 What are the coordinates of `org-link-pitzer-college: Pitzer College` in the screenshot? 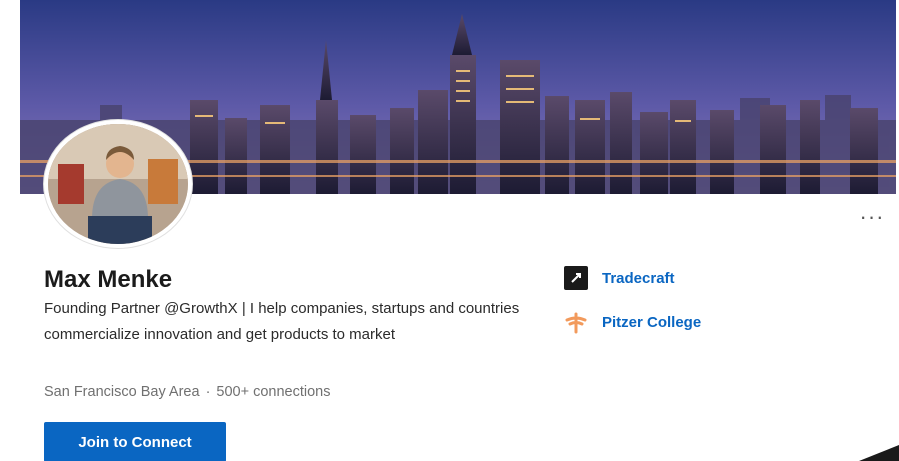 It's located at (632, 322).